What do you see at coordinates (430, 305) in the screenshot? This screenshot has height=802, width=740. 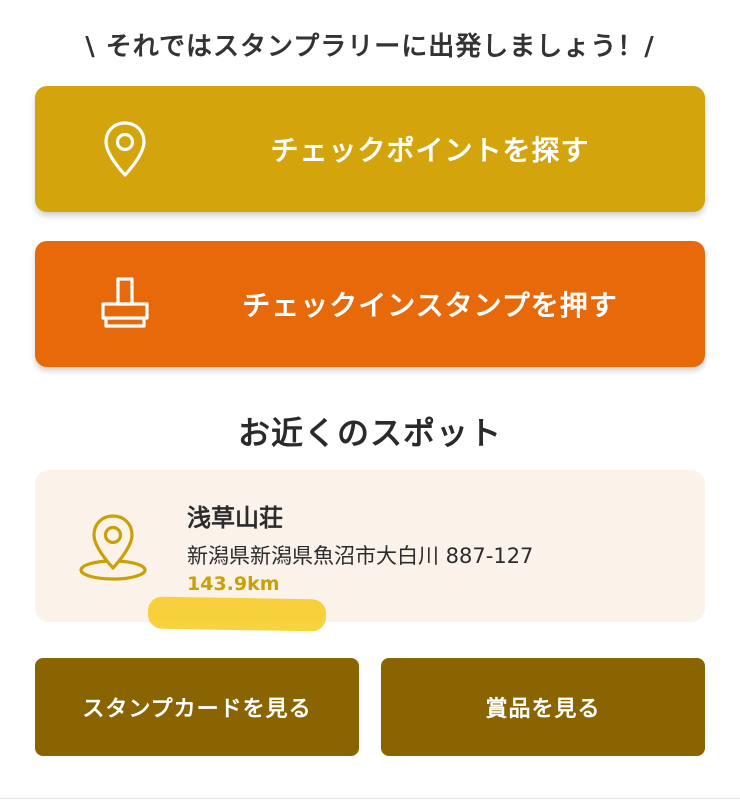 I see `checkin-stamp-label: チェックインスタンプを押す` at bounding box center [430, 305].